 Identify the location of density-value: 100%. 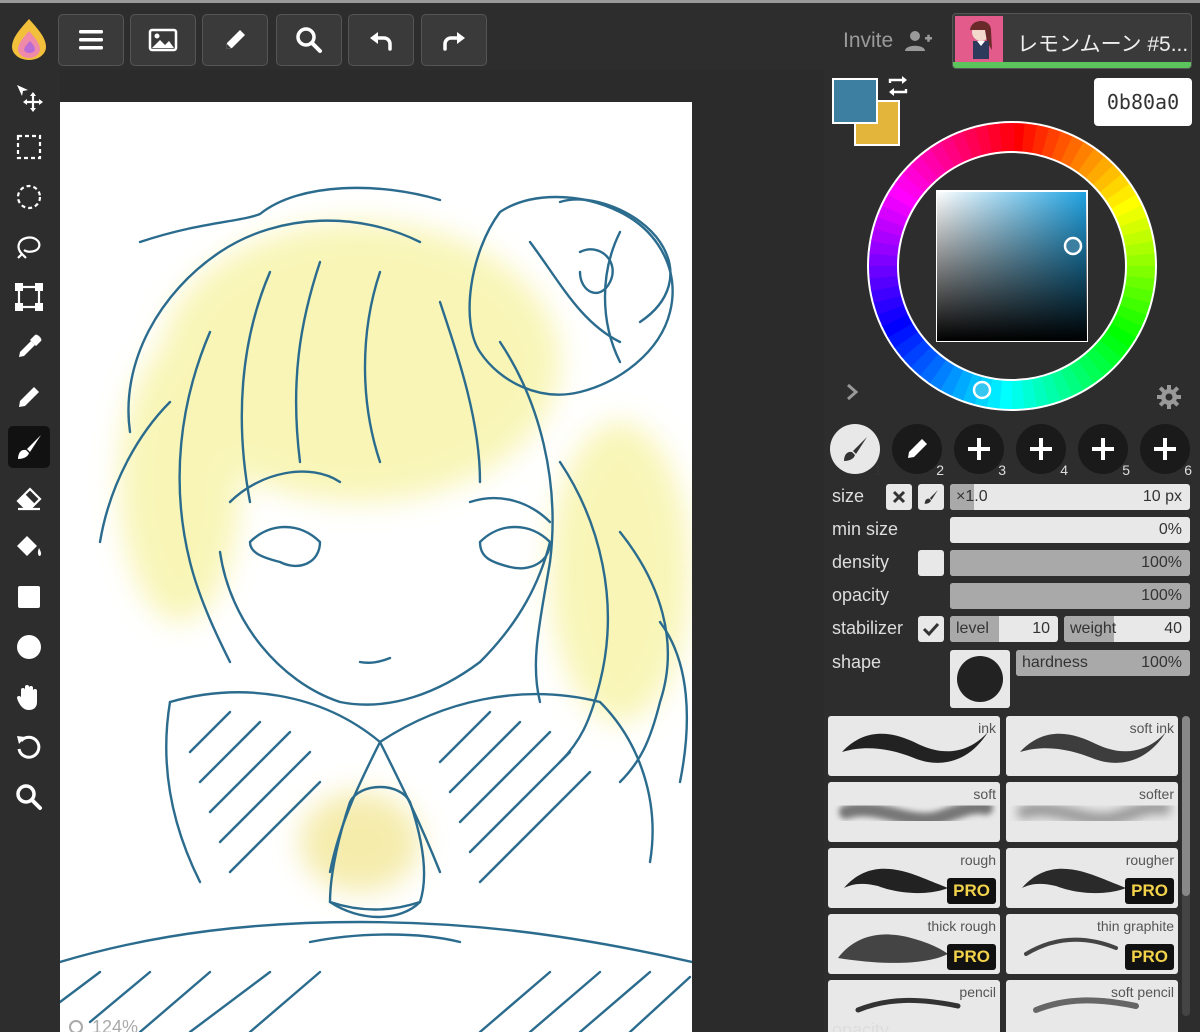
(1161, 562).